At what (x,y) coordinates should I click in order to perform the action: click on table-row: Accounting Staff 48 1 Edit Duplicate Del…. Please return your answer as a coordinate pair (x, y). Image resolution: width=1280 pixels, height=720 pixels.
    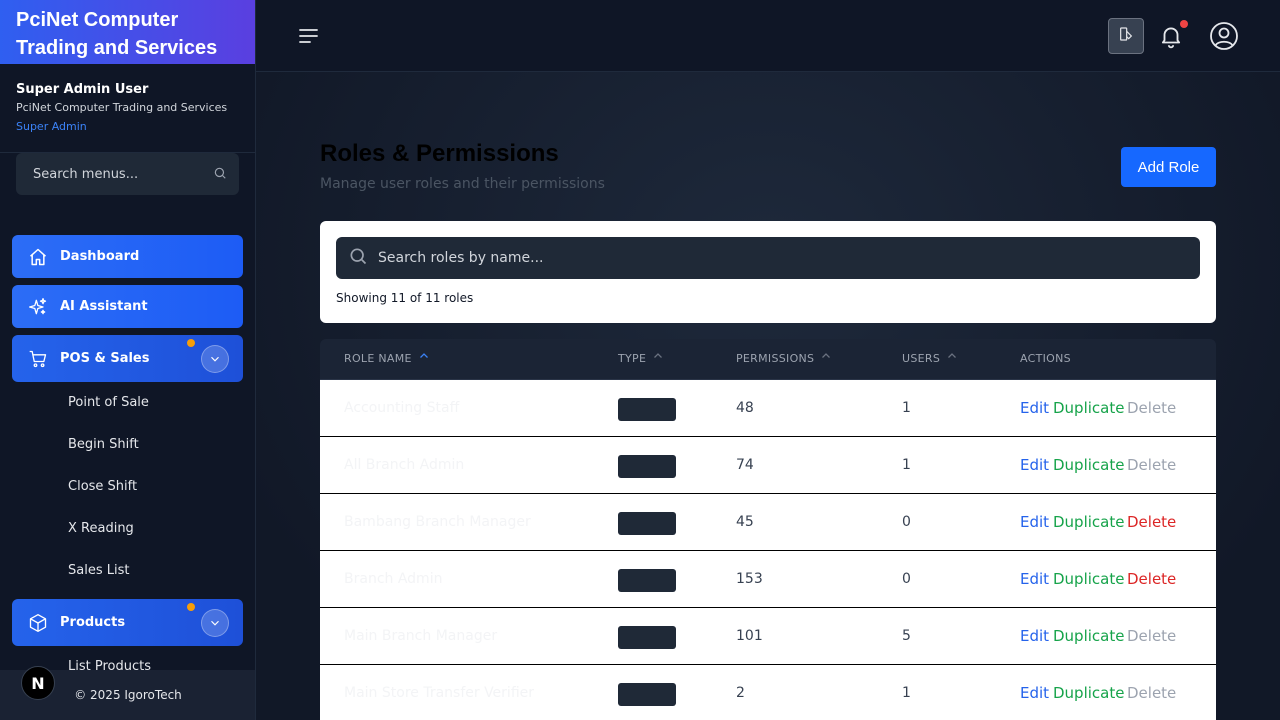
    Looking at the image, I should click on (768, 408).